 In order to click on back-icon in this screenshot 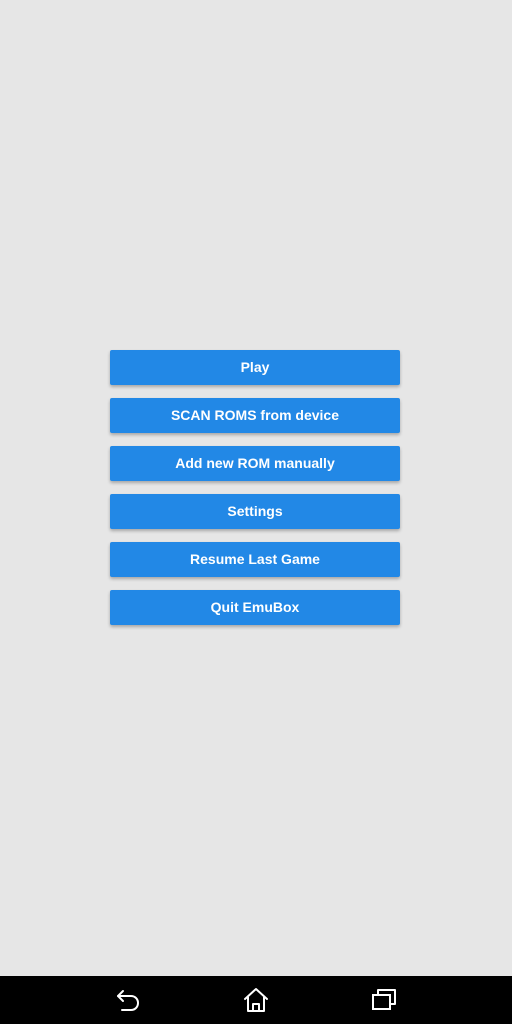, I will do `click(128, 1000)`.